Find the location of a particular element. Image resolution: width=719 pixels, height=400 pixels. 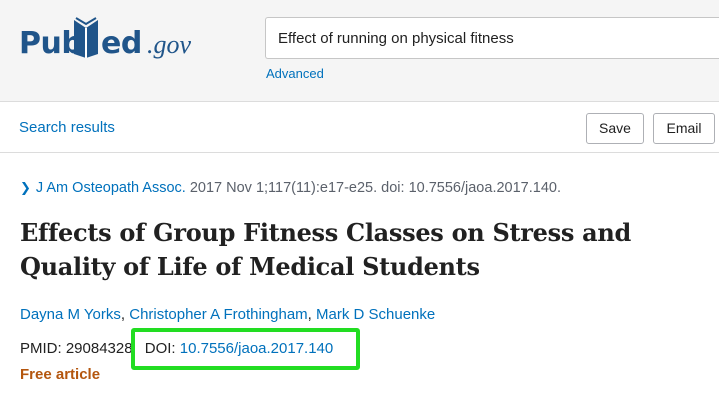

author-link: Mark D Schuenke is located at coordinates (375, 314).